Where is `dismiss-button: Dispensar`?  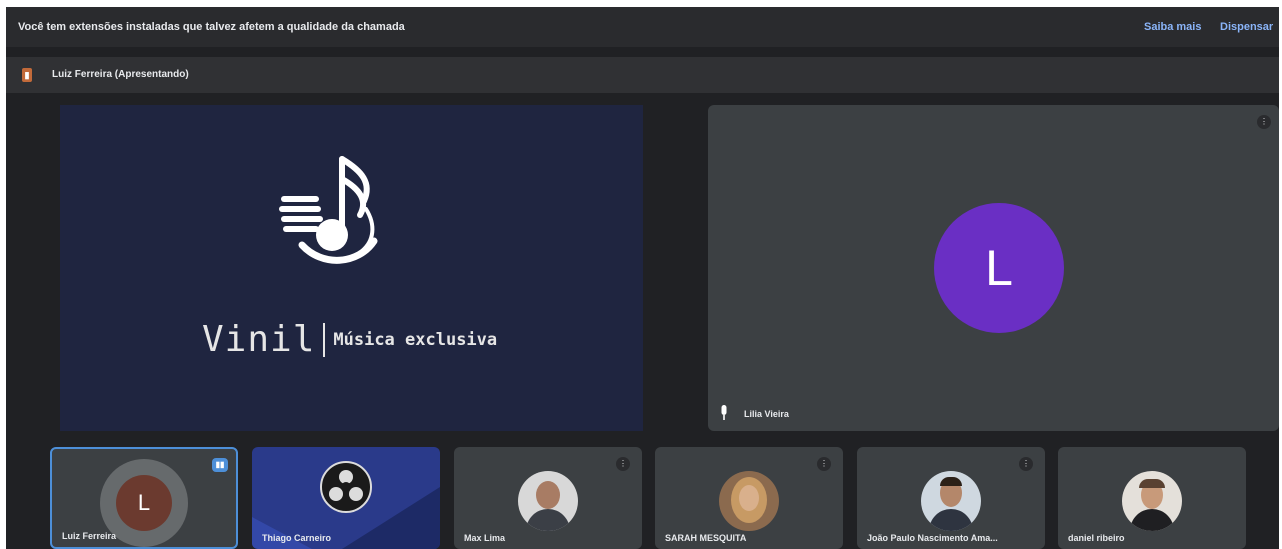
dismiss-button: Dispensar is located at coordinates (1246, 27).